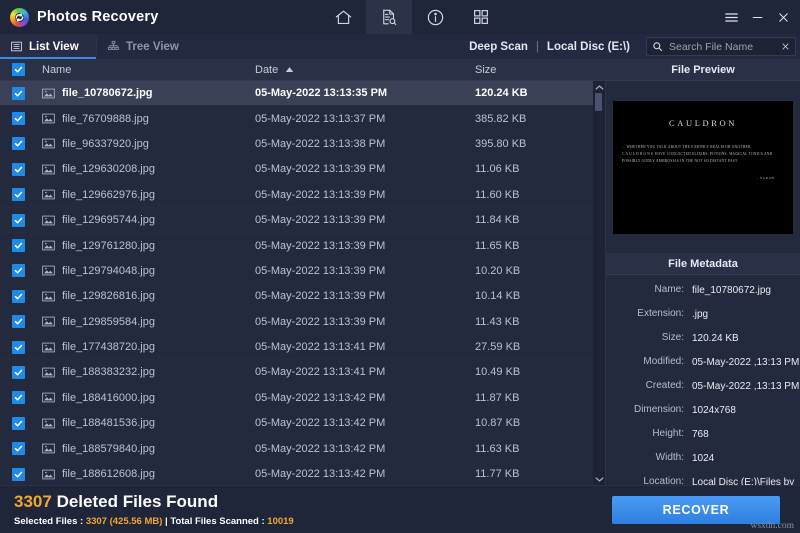 Image resolution: width=800 pixels, height=533 pixels. Describe the element at coordinates (731, 17) in the screenshot. I see `hamburger-menu-icon` at that location.